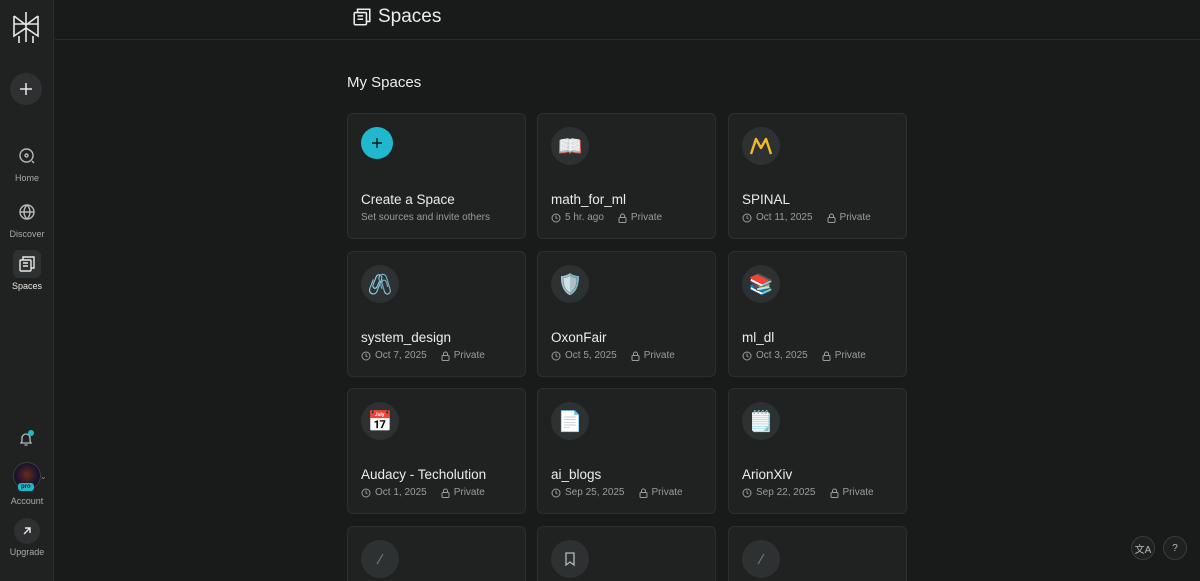 This screenshot has height=581, width=1200. I want to click on card-meta: Oct 1, 2025 Private, so click(423, 492).